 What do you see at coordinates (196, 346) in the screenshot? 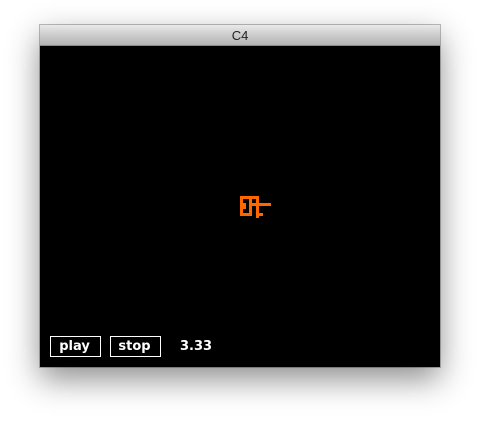
I see `value-readout: 3.33` at bounding box center [196, 346].